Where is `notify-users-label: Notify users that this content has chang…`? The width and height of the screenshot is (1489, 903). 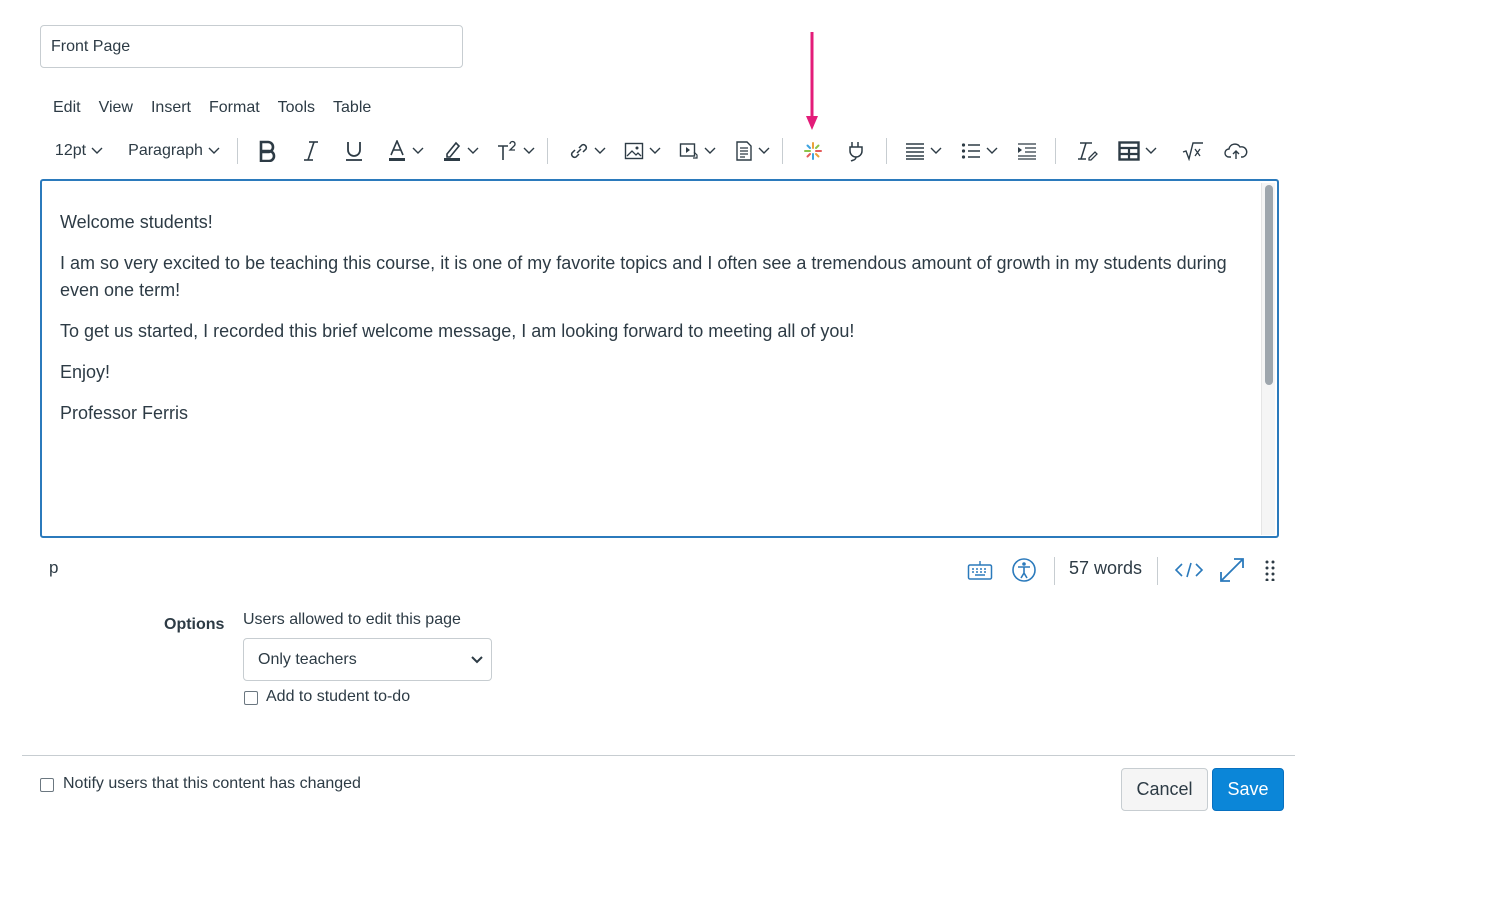
notify-users-label: Notify users that this content has chang… is located at coordinates (212, 784).